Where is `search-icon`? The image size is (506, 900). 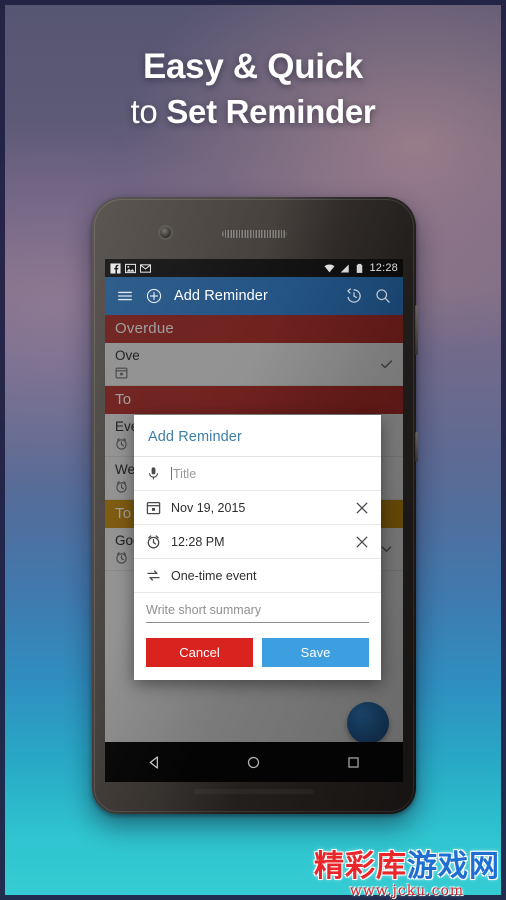 search-icon is located at coordinates (383, 296).